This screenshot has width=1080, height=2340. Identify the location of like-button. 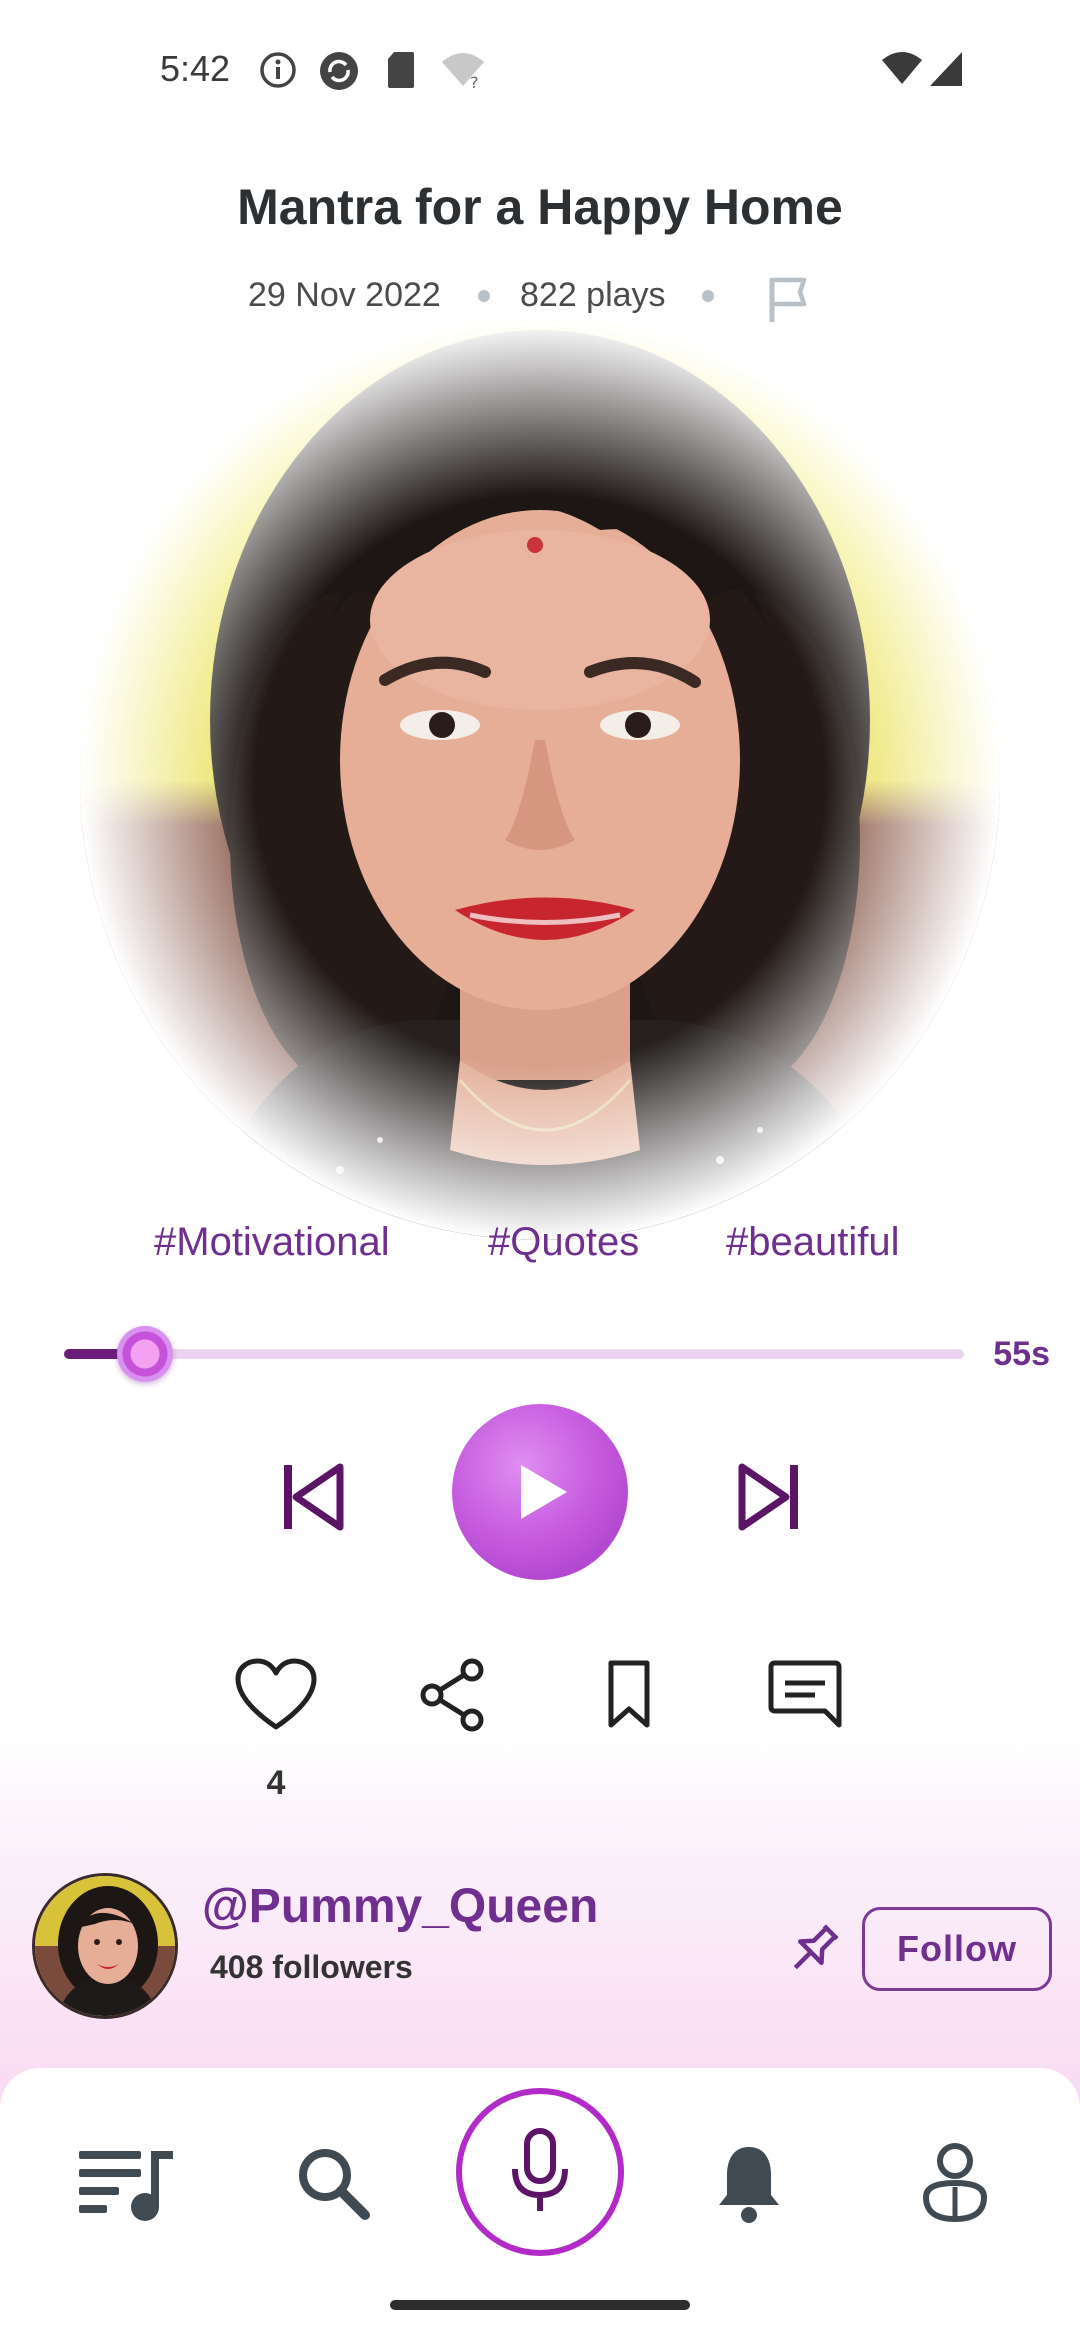
(276, 1695).